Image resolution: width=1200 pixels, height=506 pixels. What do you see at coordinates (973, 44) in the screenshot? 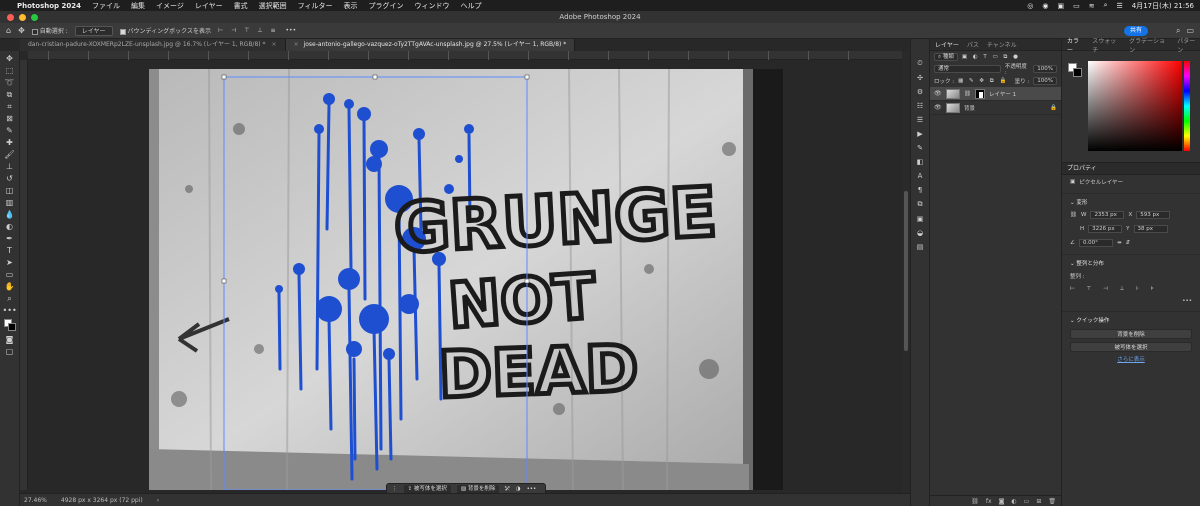
I see `tab-paths: パス` at bounding box center [973, 44].